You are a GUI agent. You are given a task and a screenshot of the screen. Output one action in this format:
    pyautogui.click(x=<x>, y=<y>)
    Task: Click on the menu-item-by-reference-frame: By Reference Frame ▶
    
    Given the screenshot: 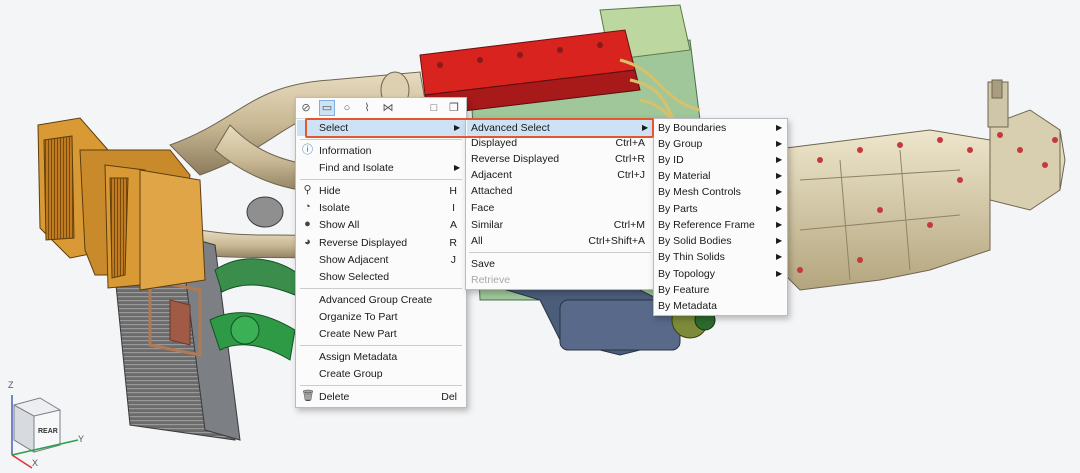 What is the action you would take?
    pyautogui.click(x=720, y=225)
    